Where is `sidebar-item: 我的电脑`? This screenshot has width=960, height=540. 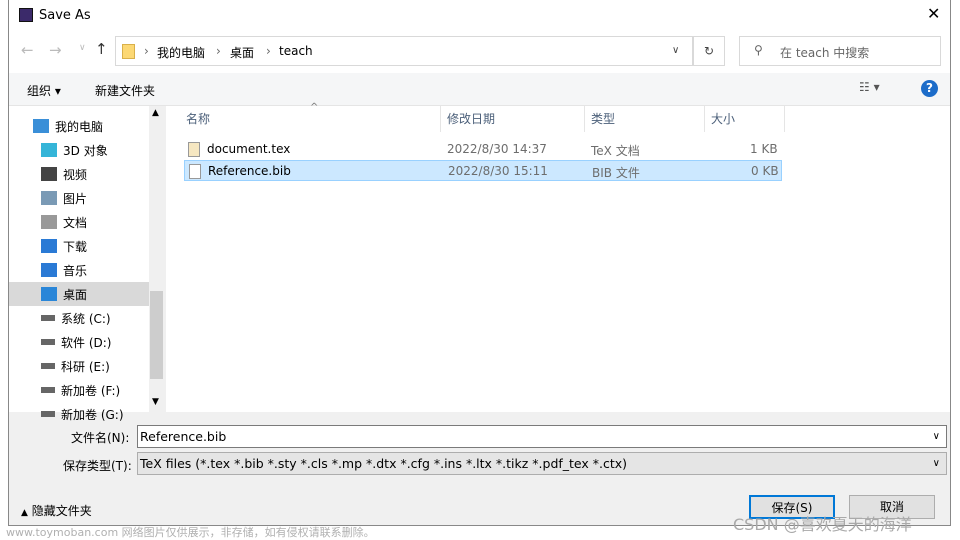
sidebar-item: 我的电脑 is located at coordinates (79, 126).